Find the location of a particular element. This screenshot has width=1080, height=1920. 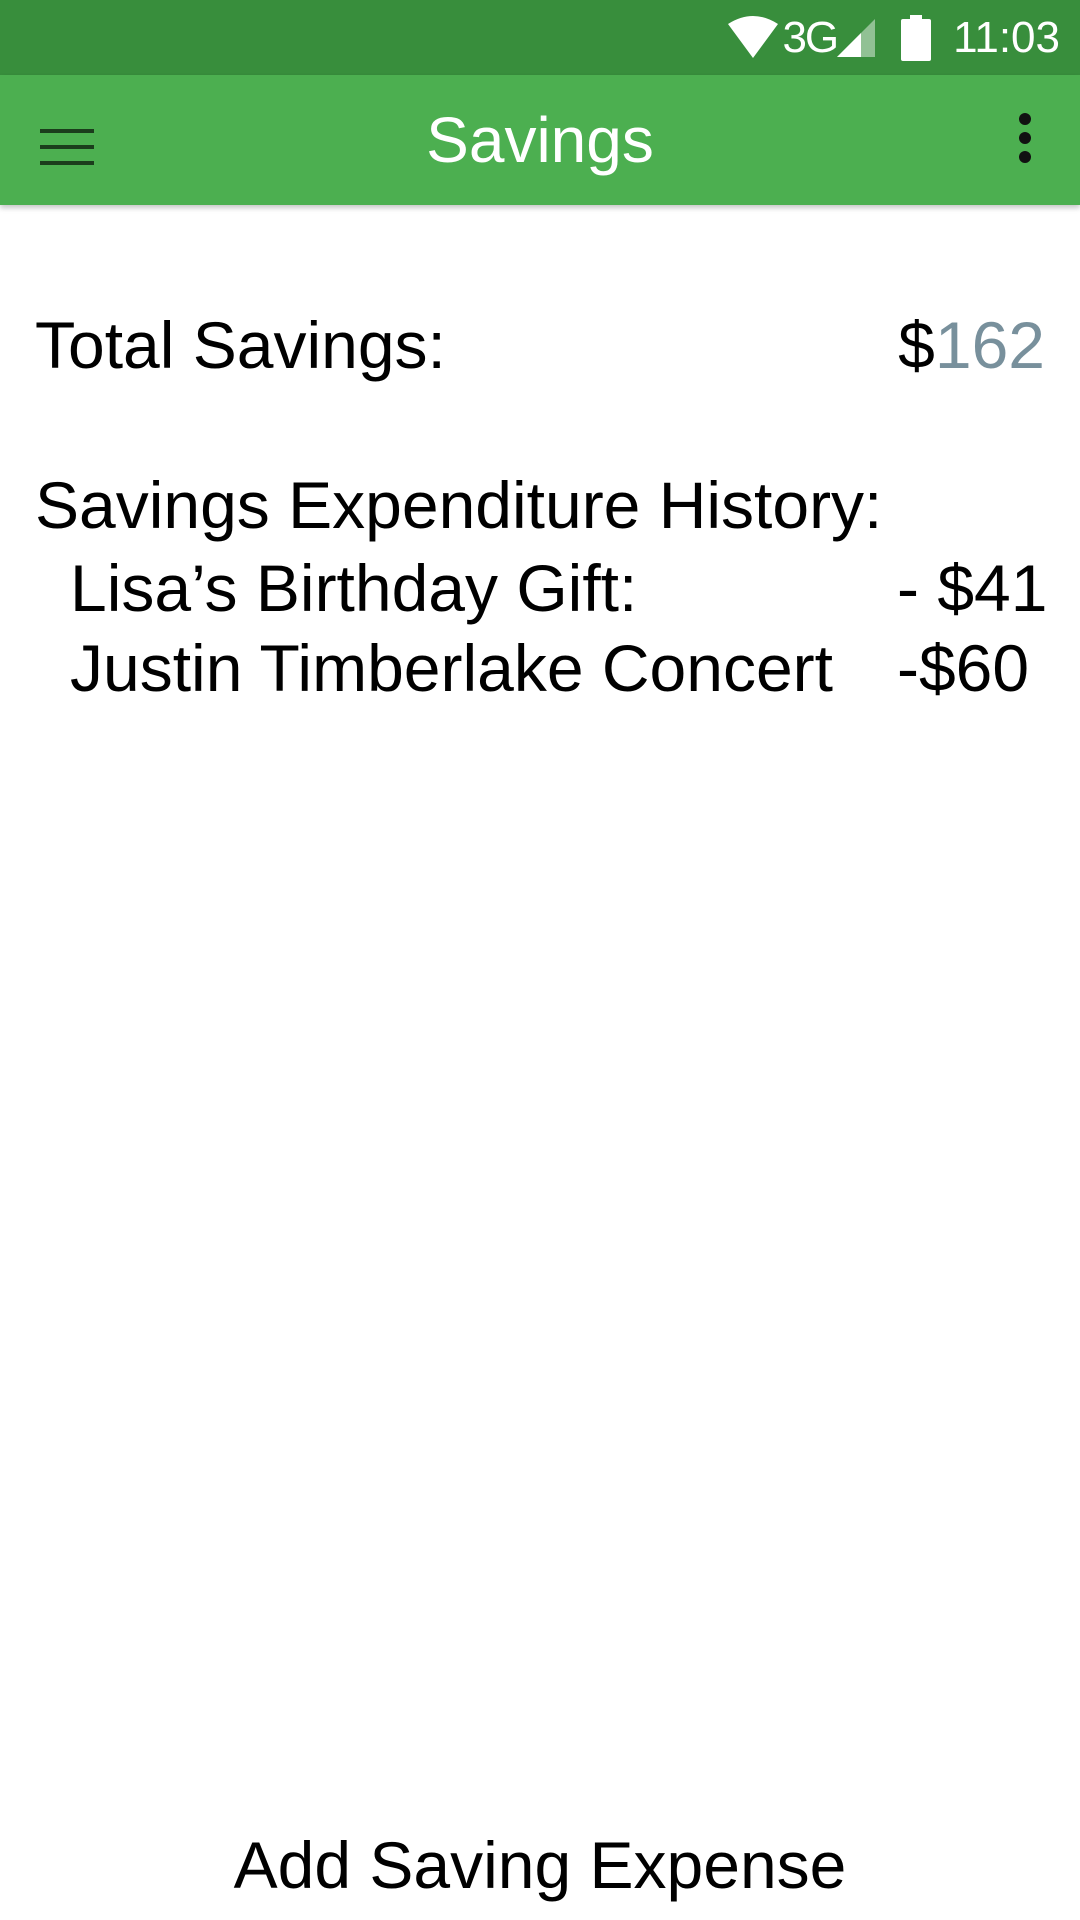

wifi-icon is located at coordinates (753, 37).